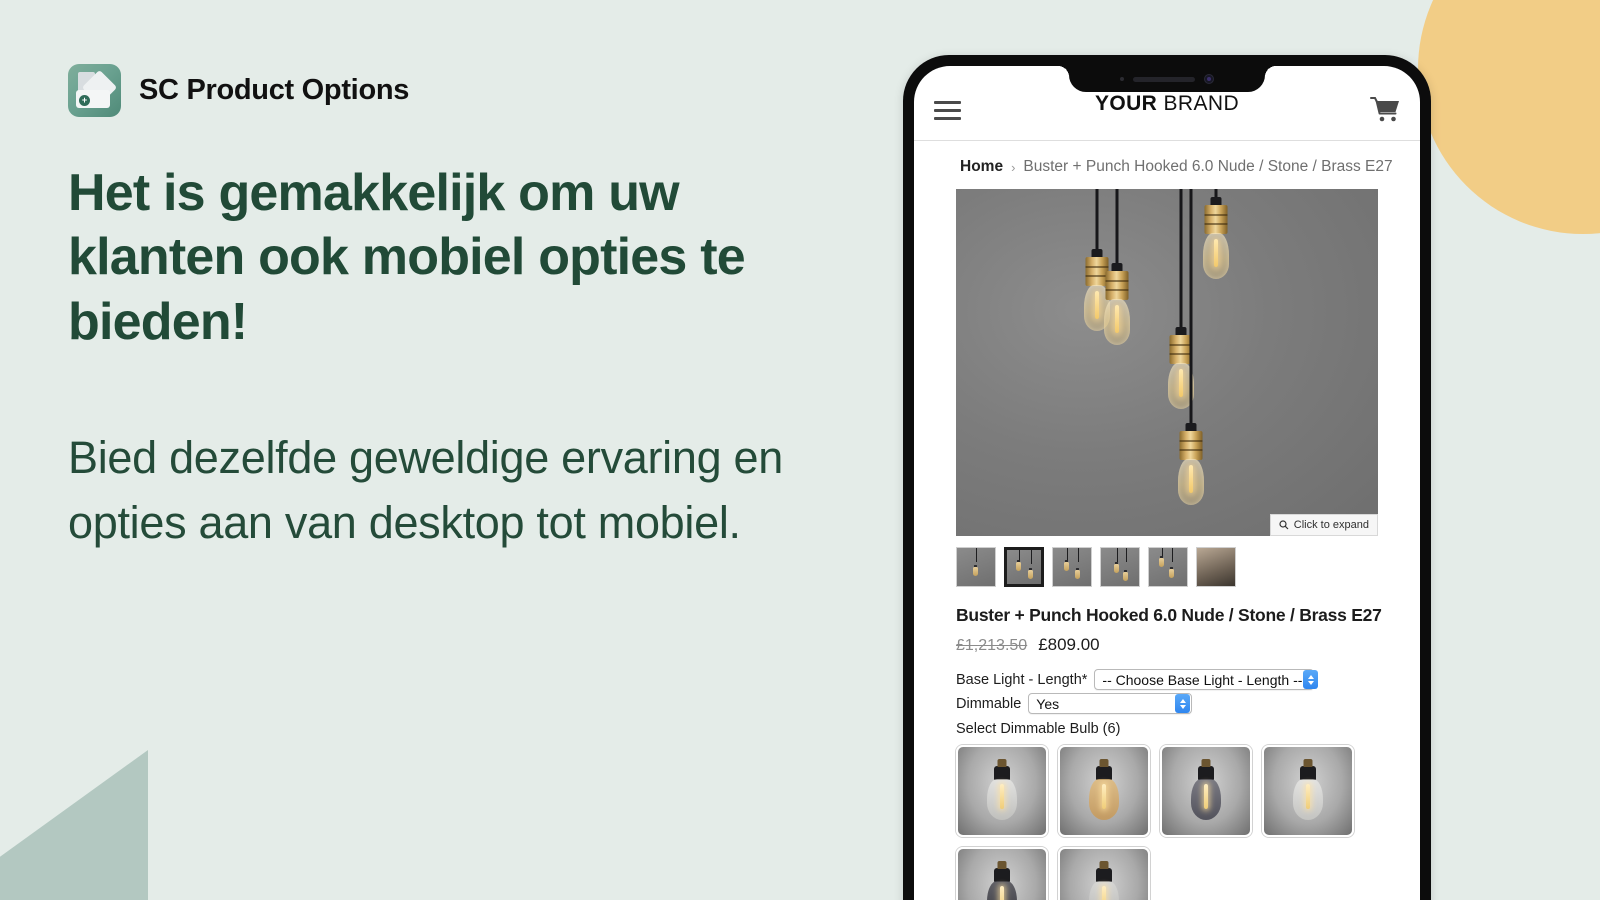  I want to click on dimmable-select: Yes, so click(1110, 703).